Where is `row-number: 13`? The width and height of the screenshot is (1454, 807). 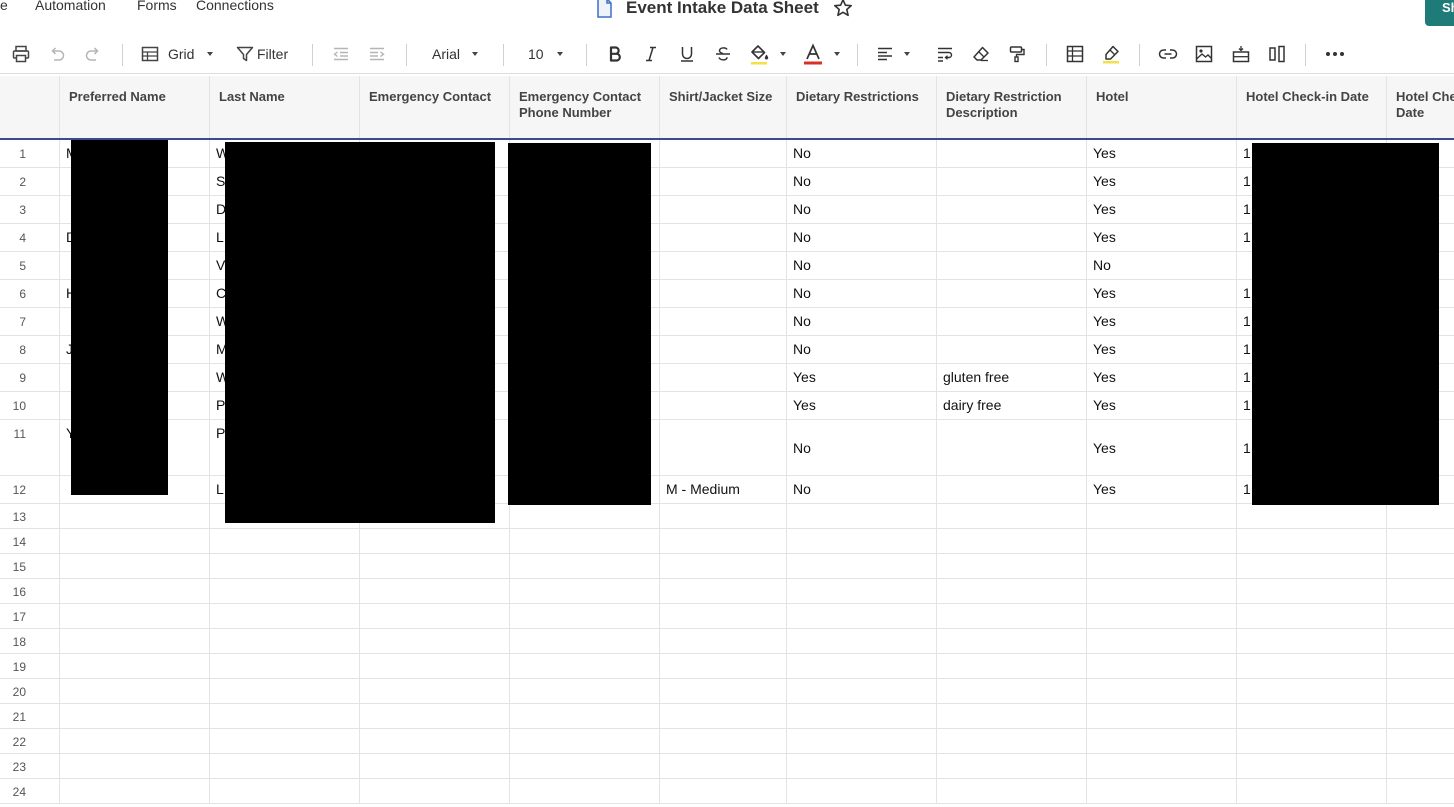
row-number: 13 is located at coordinates (30, 516).